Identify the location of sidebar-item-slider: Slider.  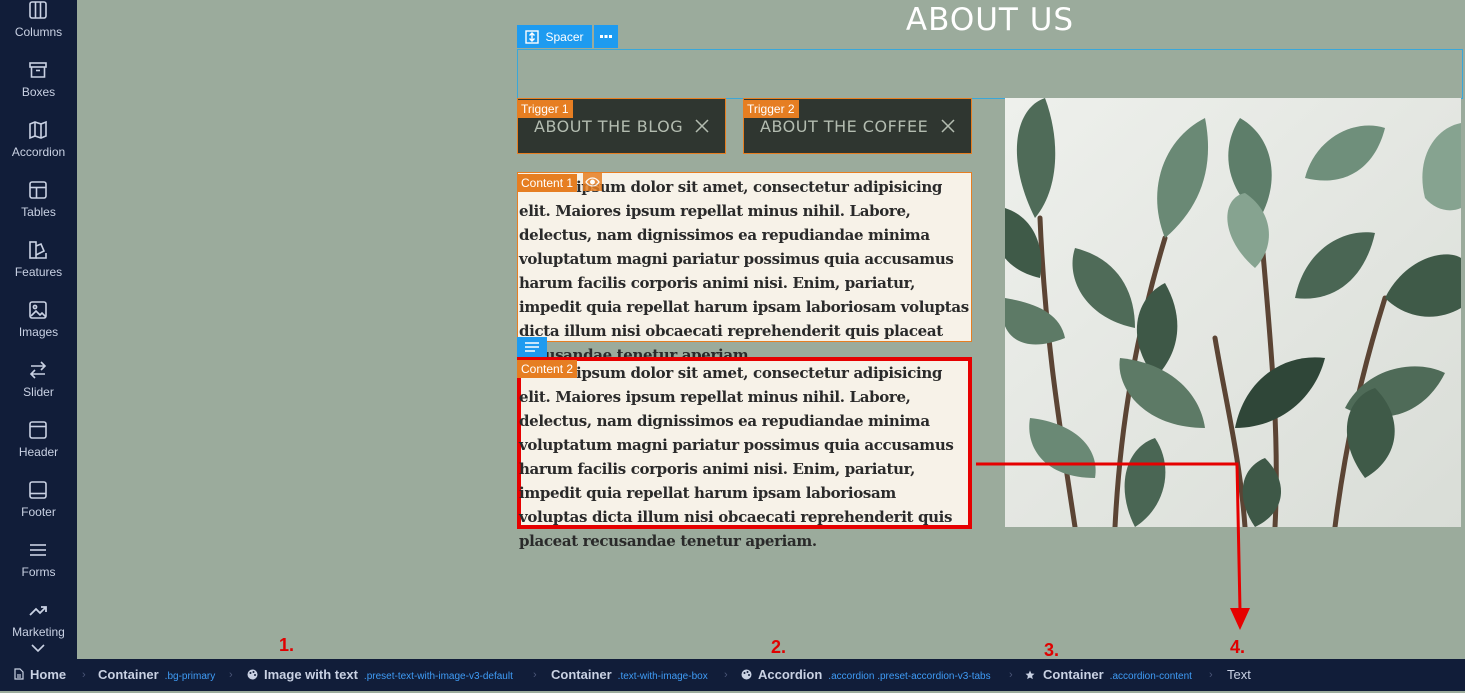
(38, 386).